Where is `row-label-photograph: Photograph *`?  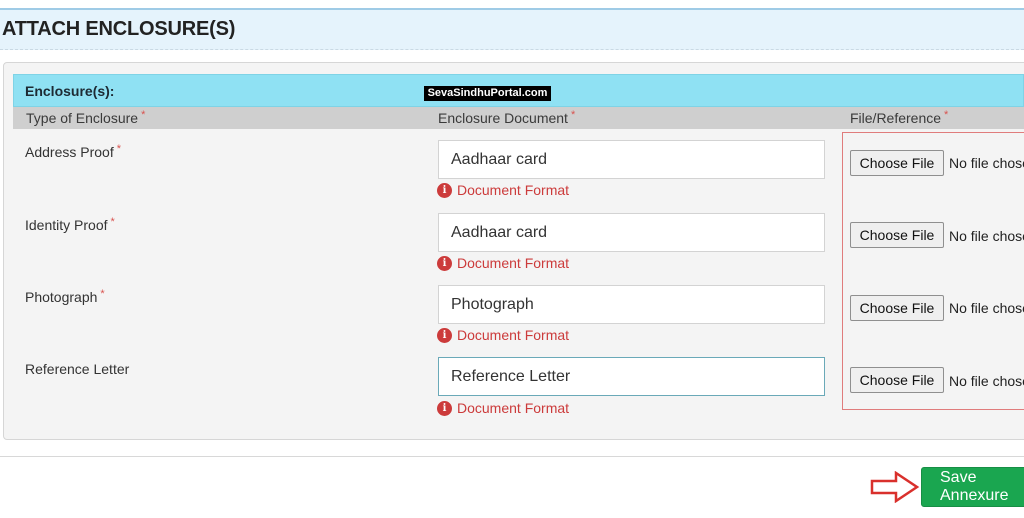
row-label-photograph: Photograph * is located at coordinates (65, 296).